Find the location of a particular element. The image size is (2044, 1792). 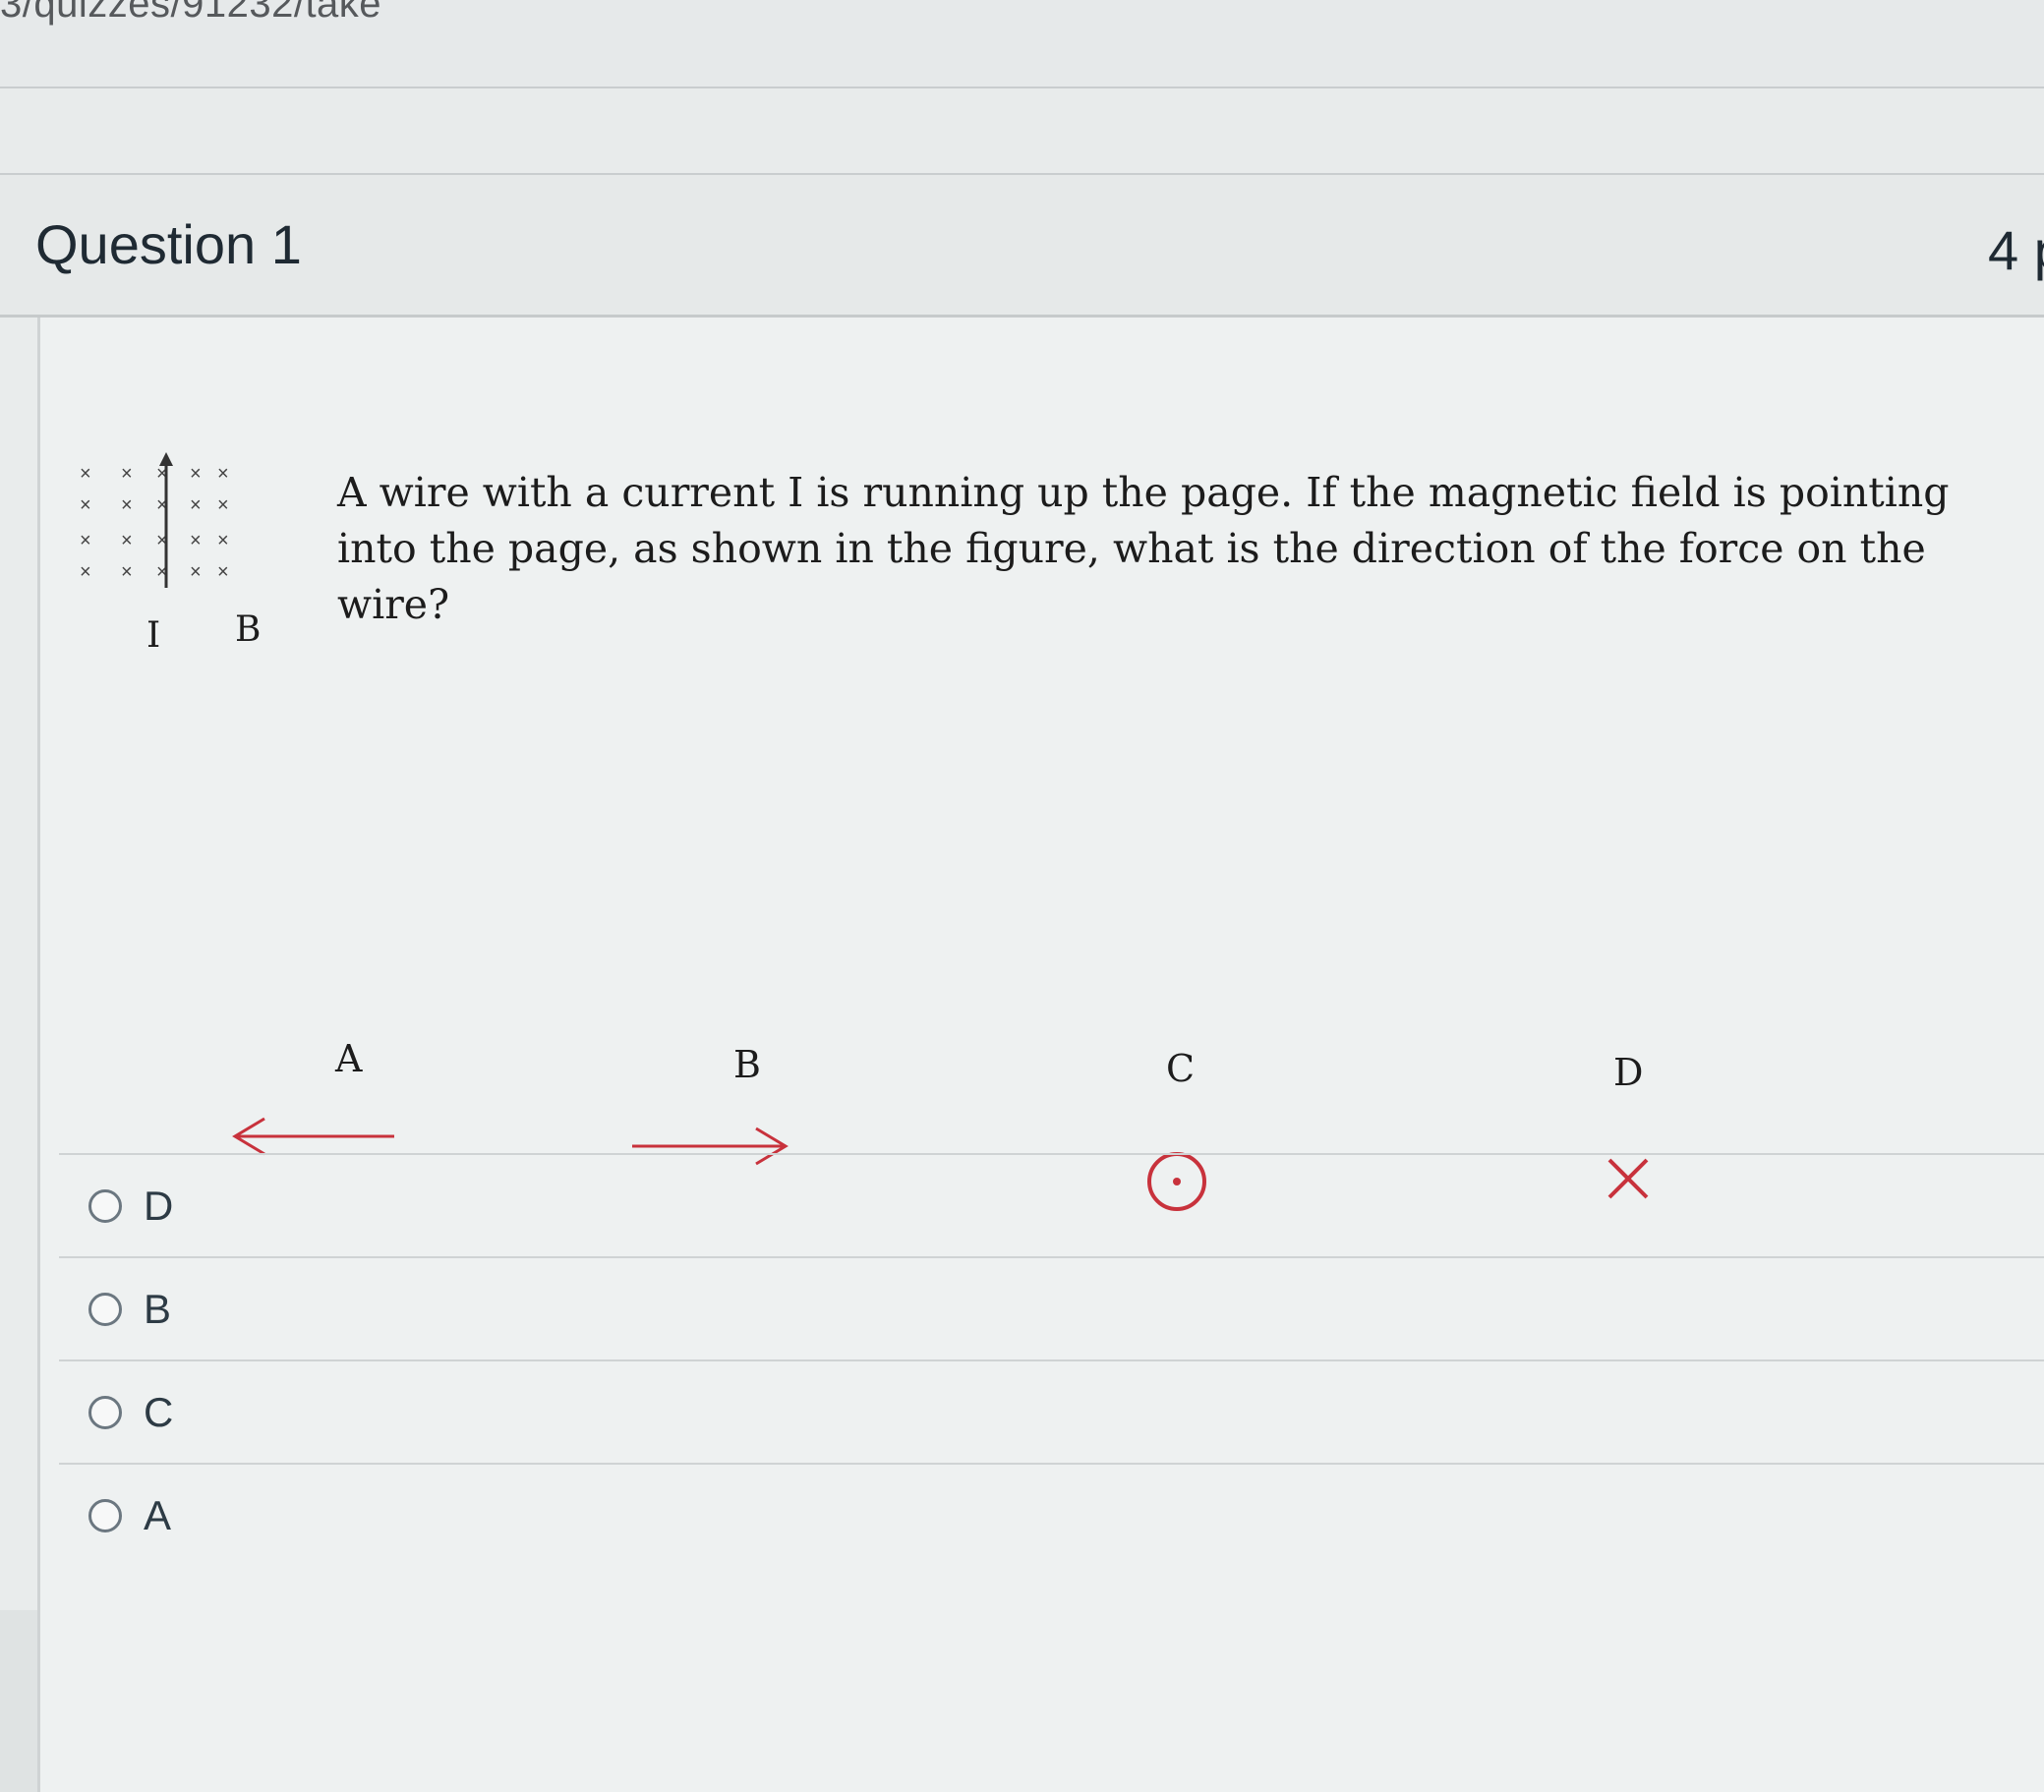

question-points: 4 p is located at coordinates (2016, 250).